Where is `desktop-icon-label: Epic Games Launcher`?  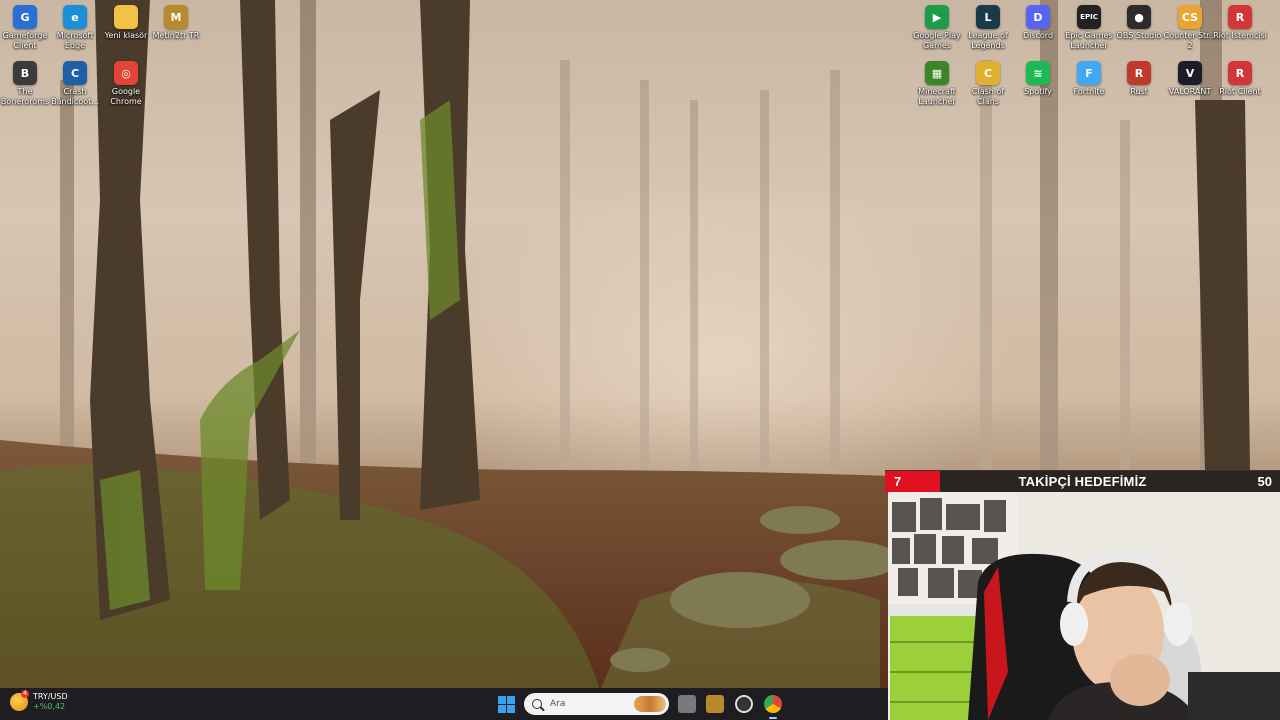 desktop-icon-label: Epic Games Launcher is located at coordinates (1089, 40).